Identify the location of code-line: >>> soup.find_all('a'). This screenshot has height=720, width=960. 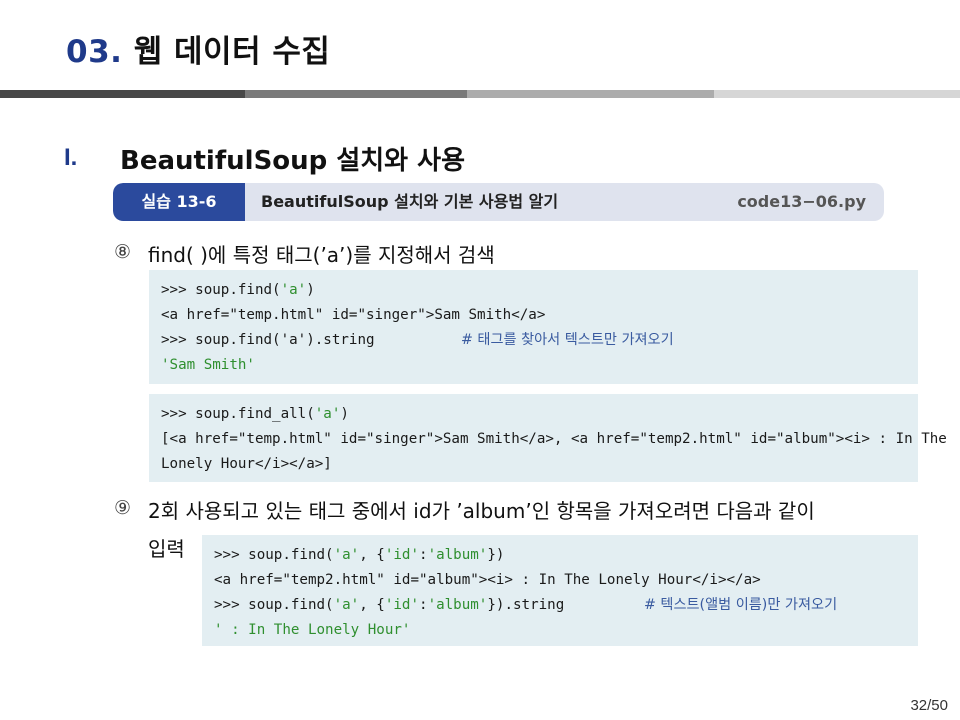
(255, 414).